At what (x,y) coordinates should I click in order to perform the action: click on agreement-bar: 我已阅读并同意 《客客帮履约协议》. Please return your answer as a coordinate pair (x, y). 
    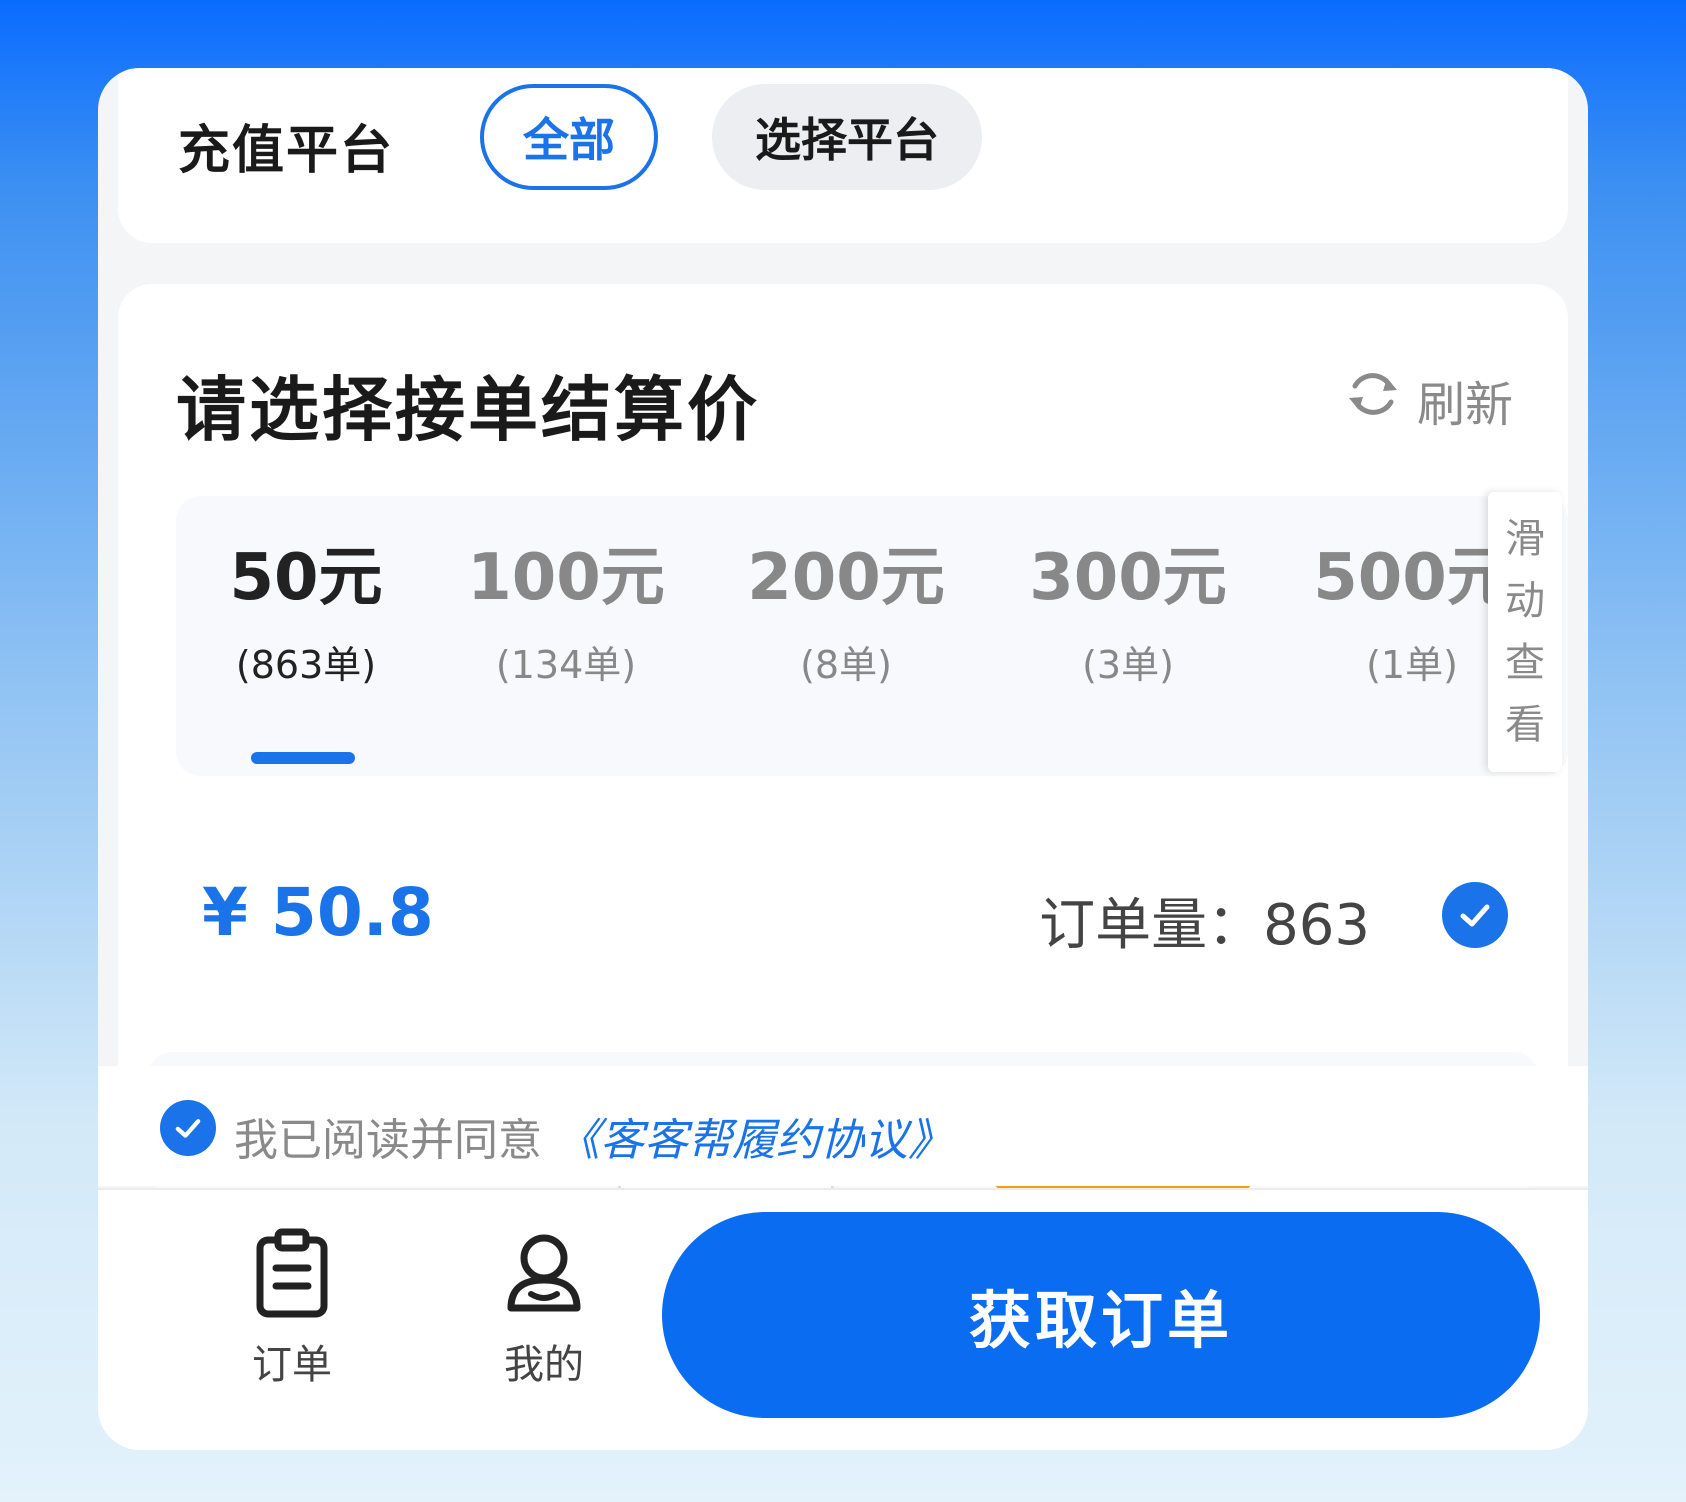
    Looking at the image, I should click on (843, 1126).